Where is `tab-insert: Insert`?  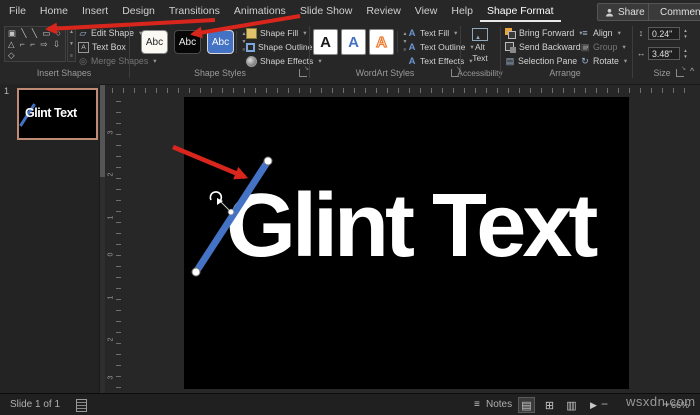 tab-insert: Insert is located at coordinates (95, 11).